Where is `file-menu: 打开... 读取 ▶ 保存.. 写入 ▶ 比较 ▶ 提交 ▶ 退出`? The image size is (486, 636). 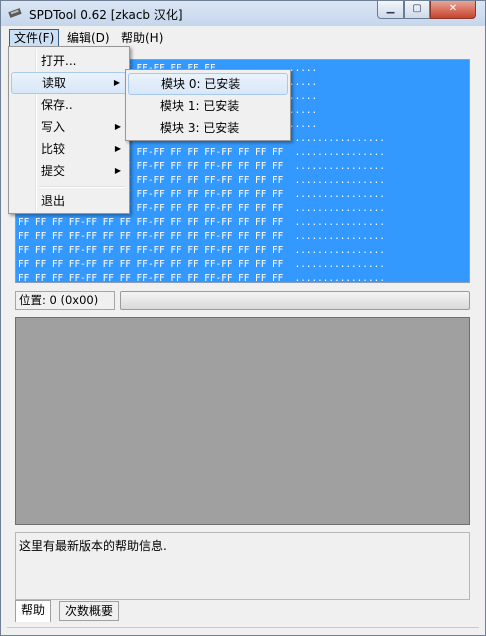 file-menu: 打开... 读取 ▶ 保存.. 写入 ▶ 比较 ▶ 提交 ▶ 退出 is located at coordinates (69, 130).